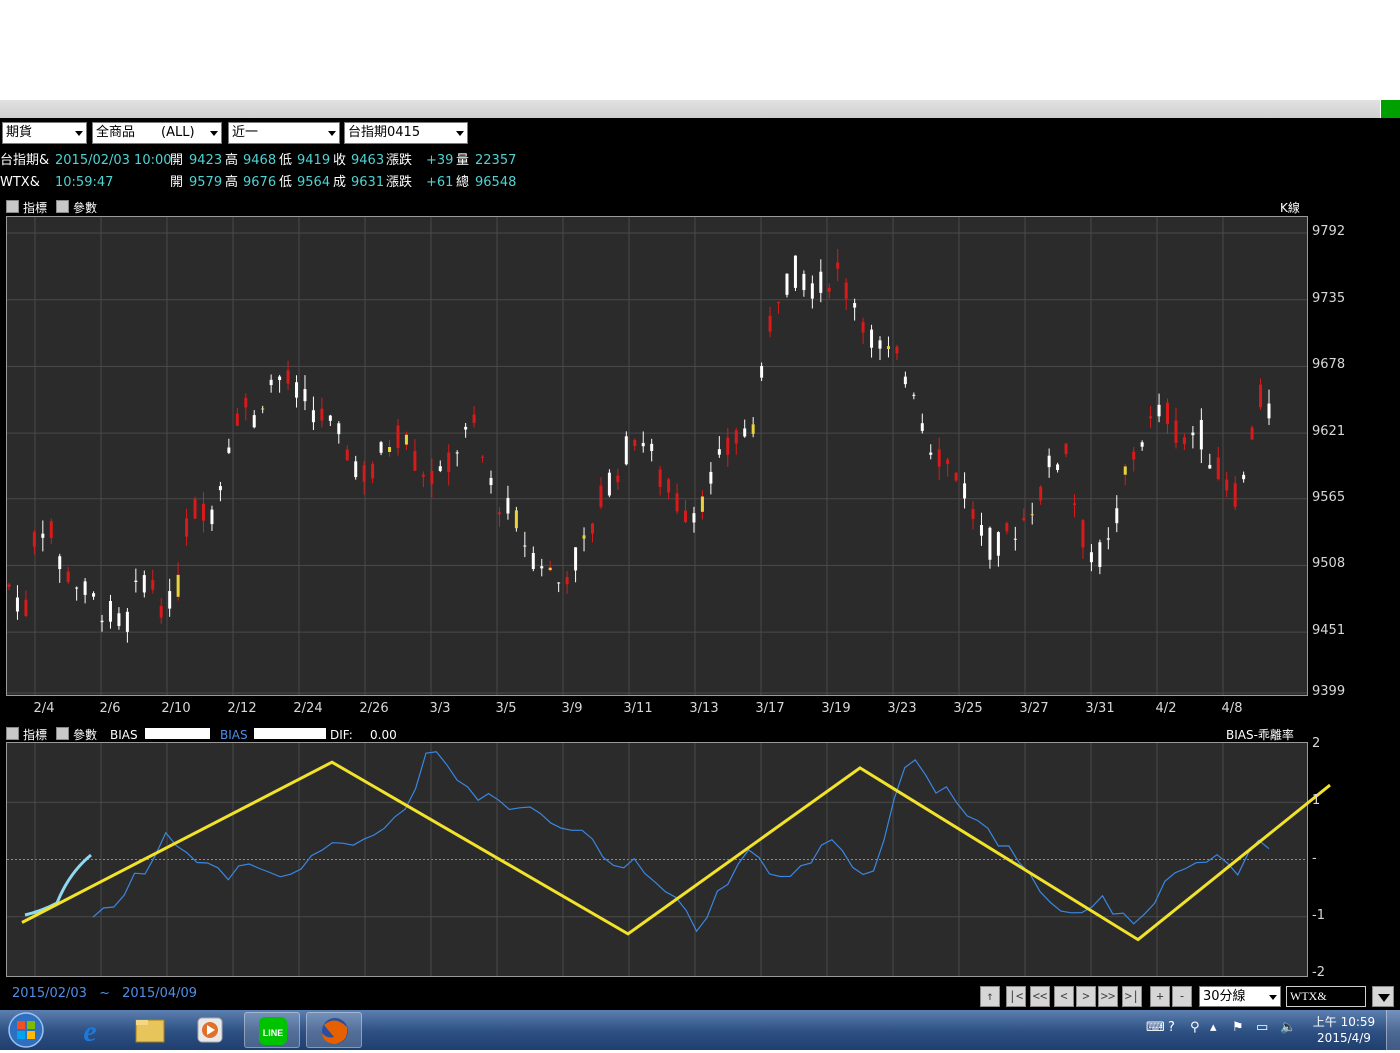 The width and height of the screenshot is (1400, 1053). What do you see at coordinates (1182, 996) in the screenshot?
I see `nav-button: -` at bounding box center [1182, 996].